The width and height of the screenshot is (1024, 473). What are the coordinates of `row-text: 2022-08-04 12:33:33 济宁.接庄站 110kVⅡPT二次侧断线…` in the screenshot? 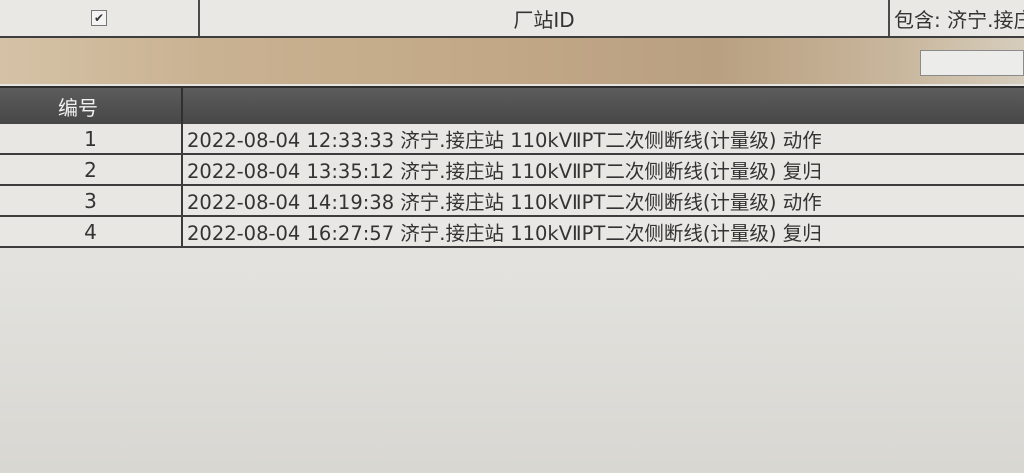 It's located at (504, 140).